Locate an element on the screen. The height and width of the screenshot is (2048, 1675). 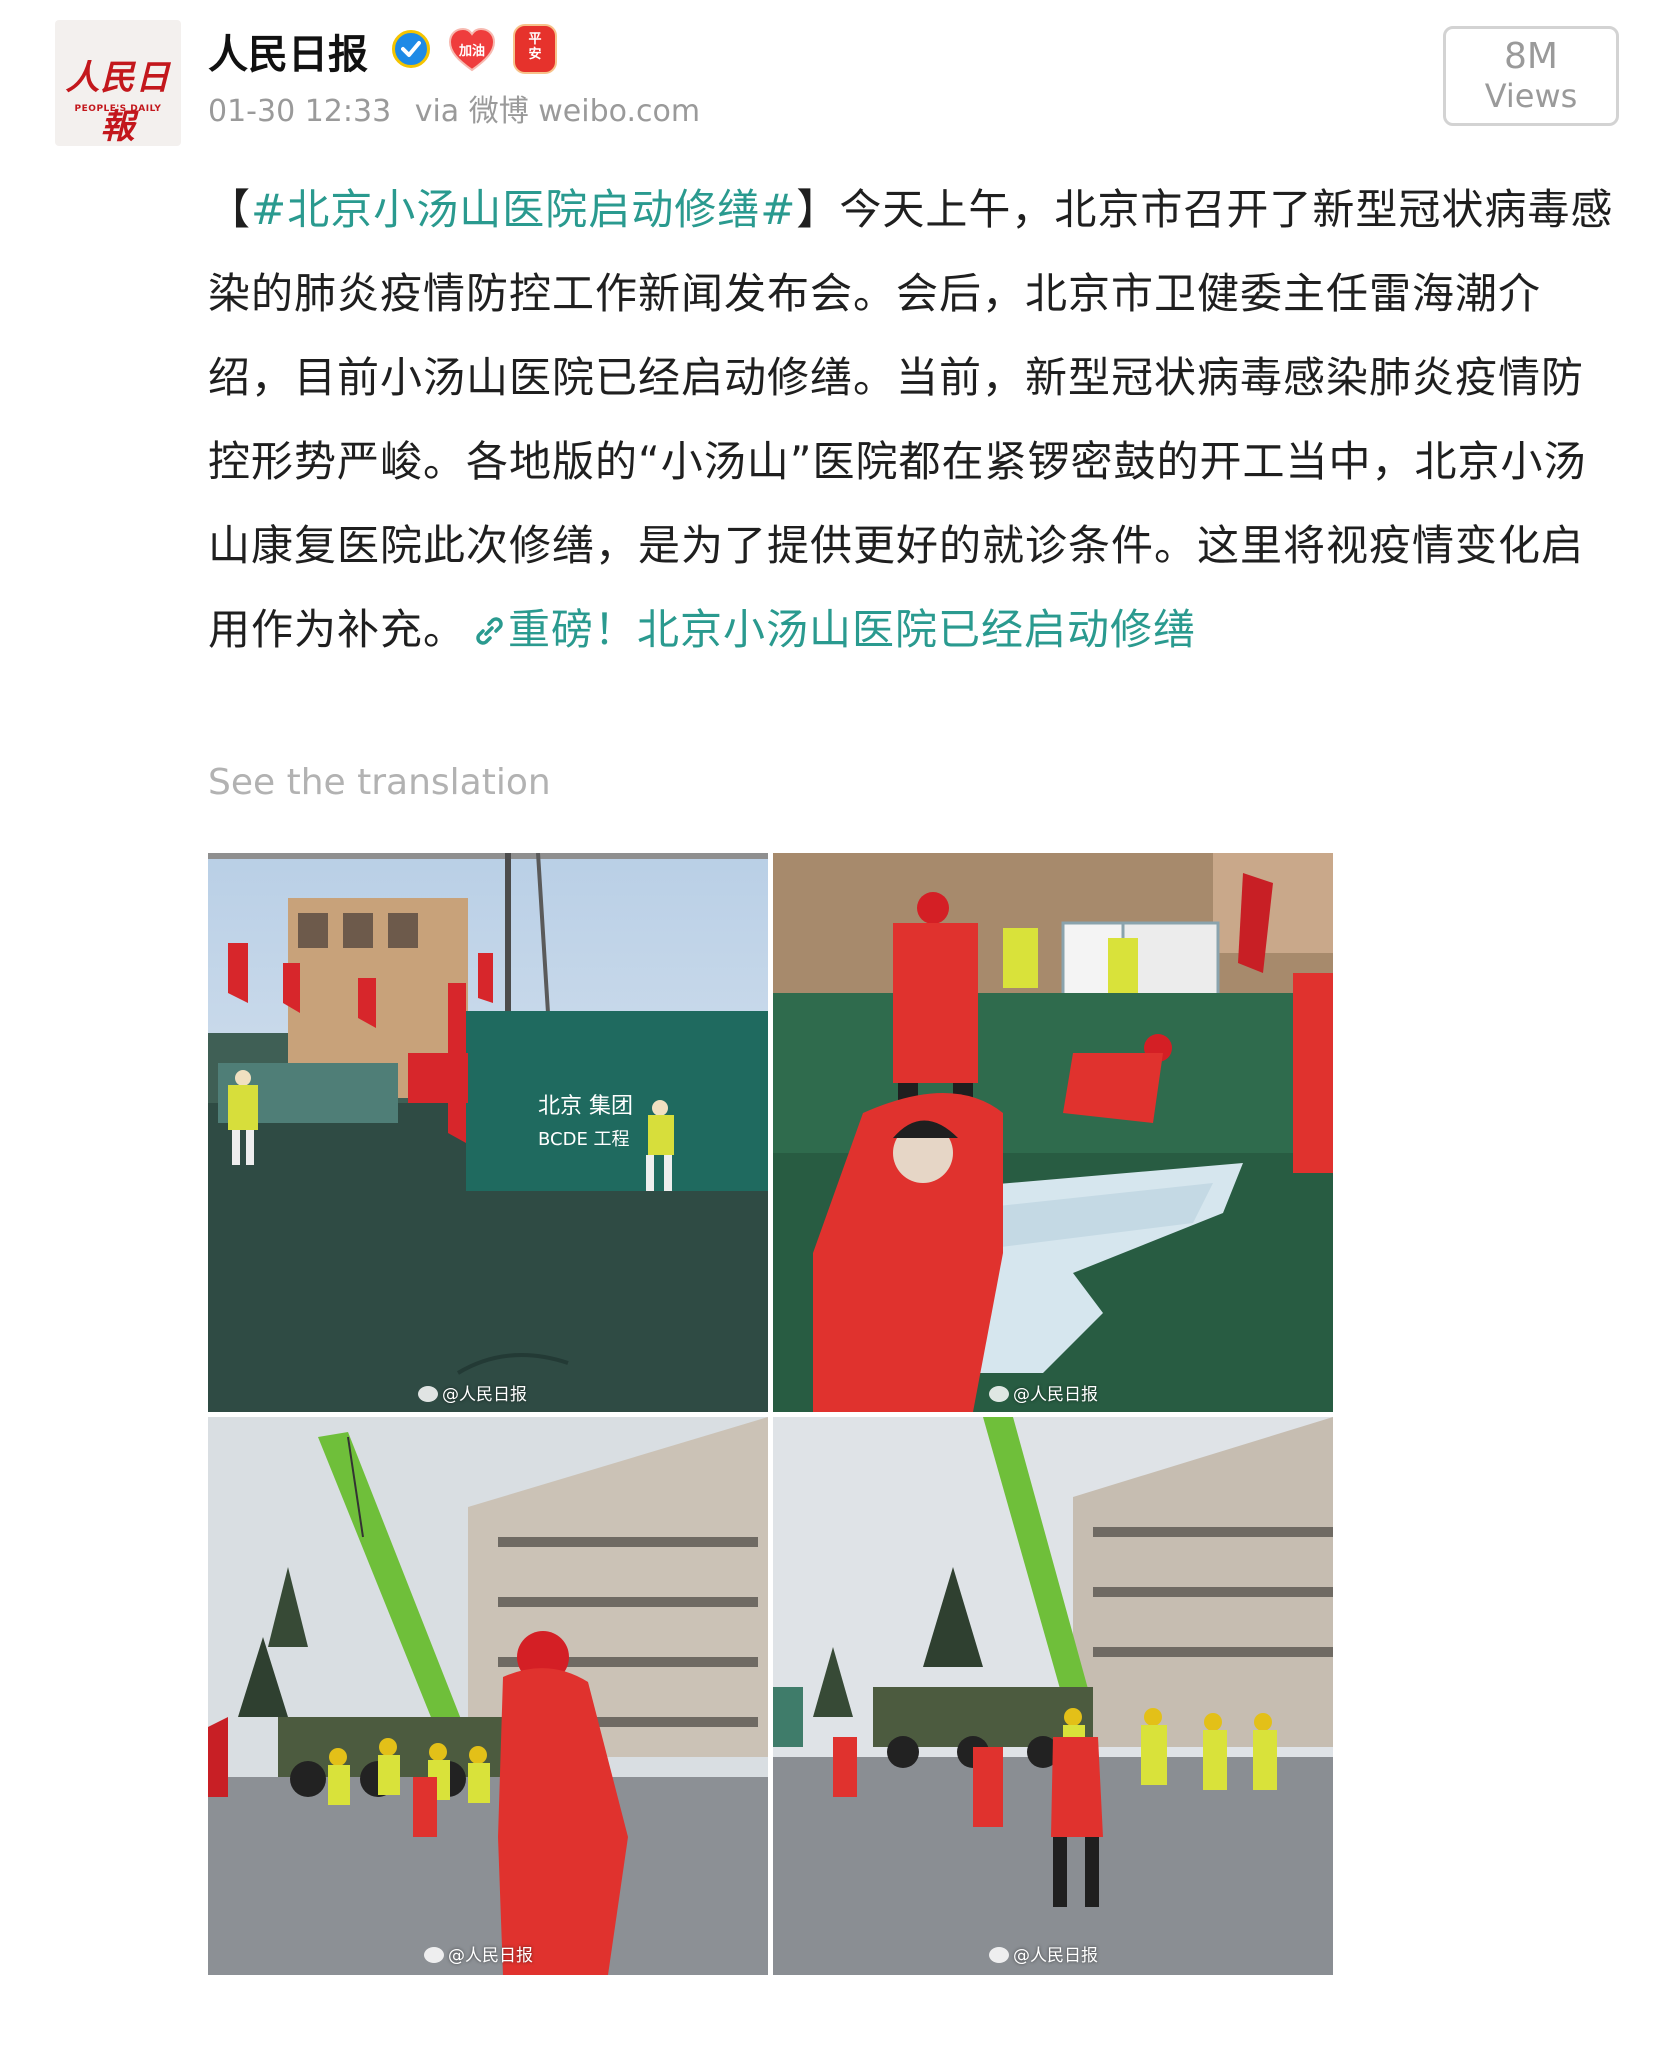
peace-badge-text: 平 安 is located at coordinates (535, 47).